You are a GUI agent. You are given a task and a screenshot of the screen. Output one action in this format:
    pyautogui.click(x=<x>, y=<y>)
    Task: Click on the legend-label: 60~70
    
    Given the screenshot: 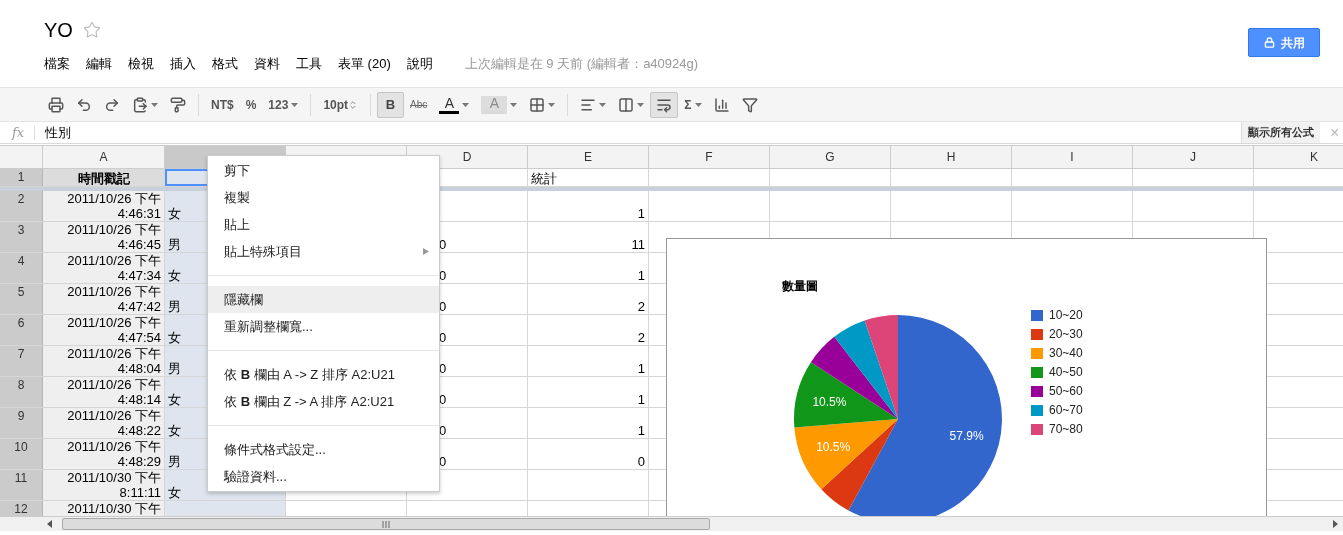 What is the action you would take?
    pyautogui.click(x=1066, y=410)
    